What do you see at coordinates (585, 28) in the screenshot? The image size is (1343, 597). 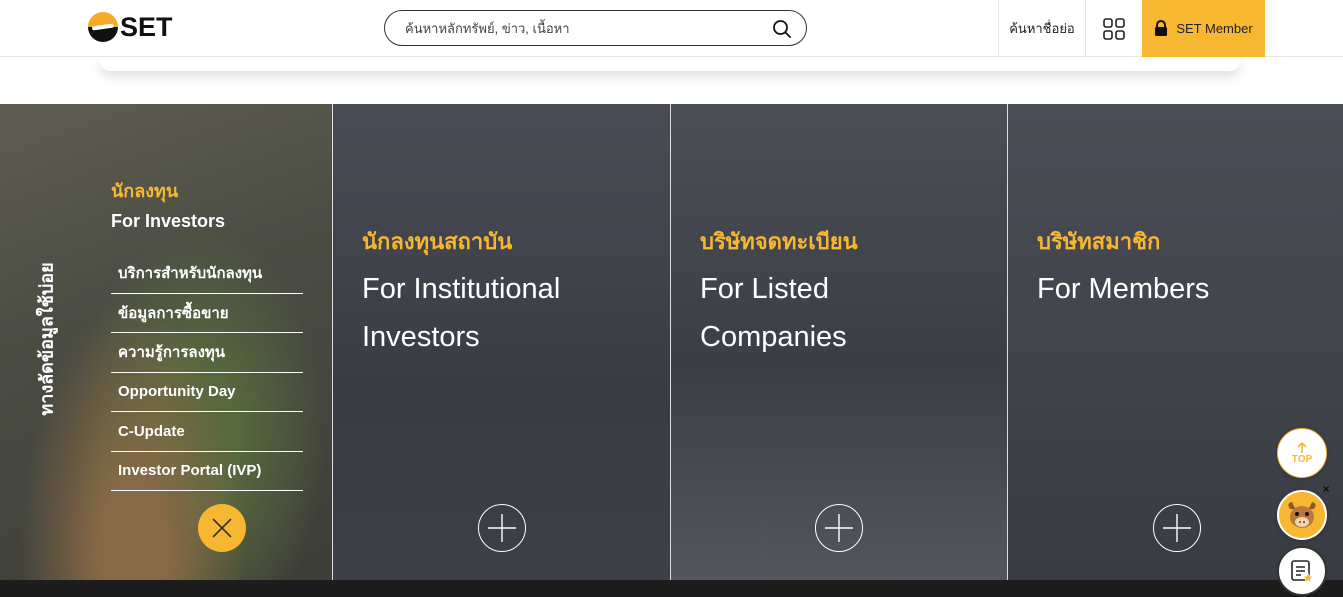 I see `search-input` at bounding box center [585, 28].